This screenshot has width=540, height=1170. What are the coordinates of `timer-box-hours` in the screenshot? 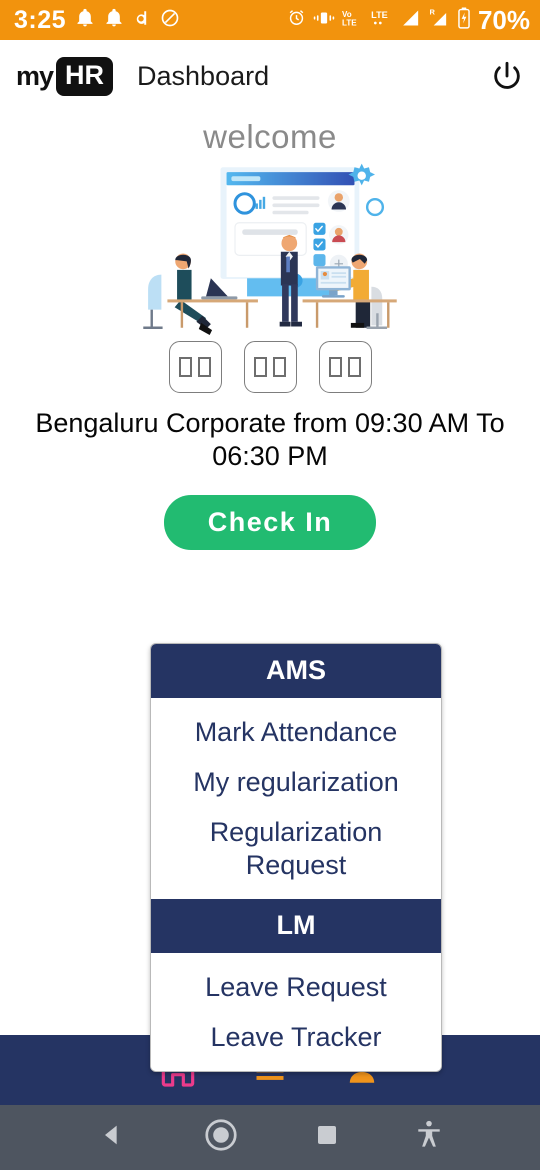 It's located at (195, 367).